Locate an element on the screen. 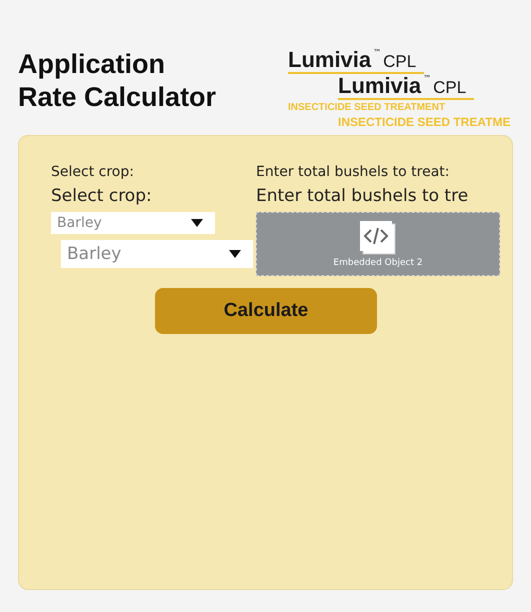 The width and height of the screenshot is (531, 612). calculate-button: Calculate is located at coordinates (266, 311).